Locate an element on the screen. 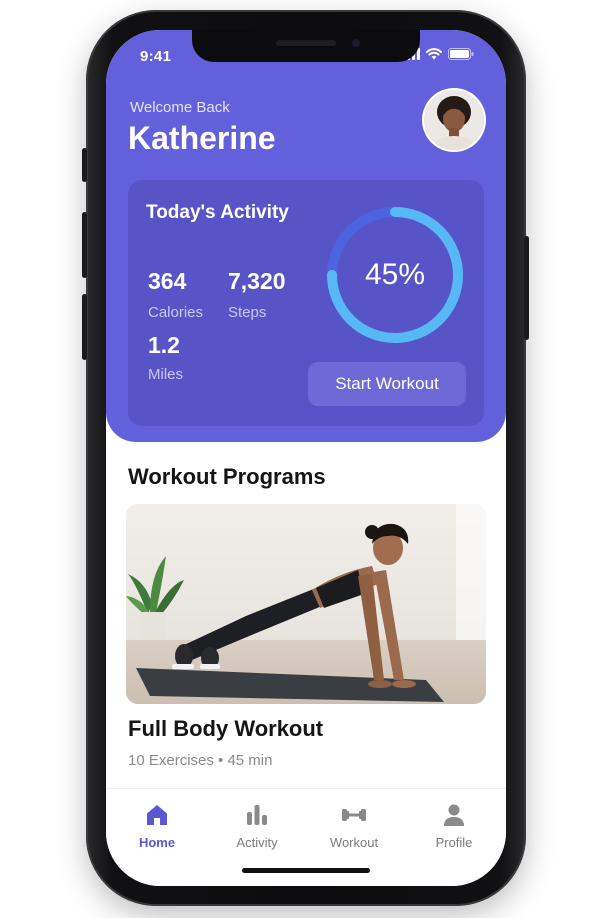 This screenshot has height=918, width=612. status-time: 9:41 is located at coordinates (156, 56).